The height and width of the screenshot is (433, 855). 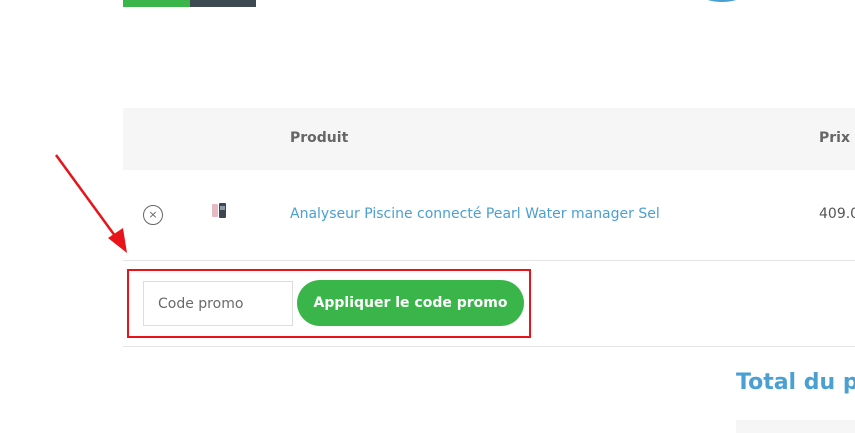 What do you see at coordinates (834, 138) in the screenshot?
I see `column-header-price: Prix` at bounding box center [834, 138].